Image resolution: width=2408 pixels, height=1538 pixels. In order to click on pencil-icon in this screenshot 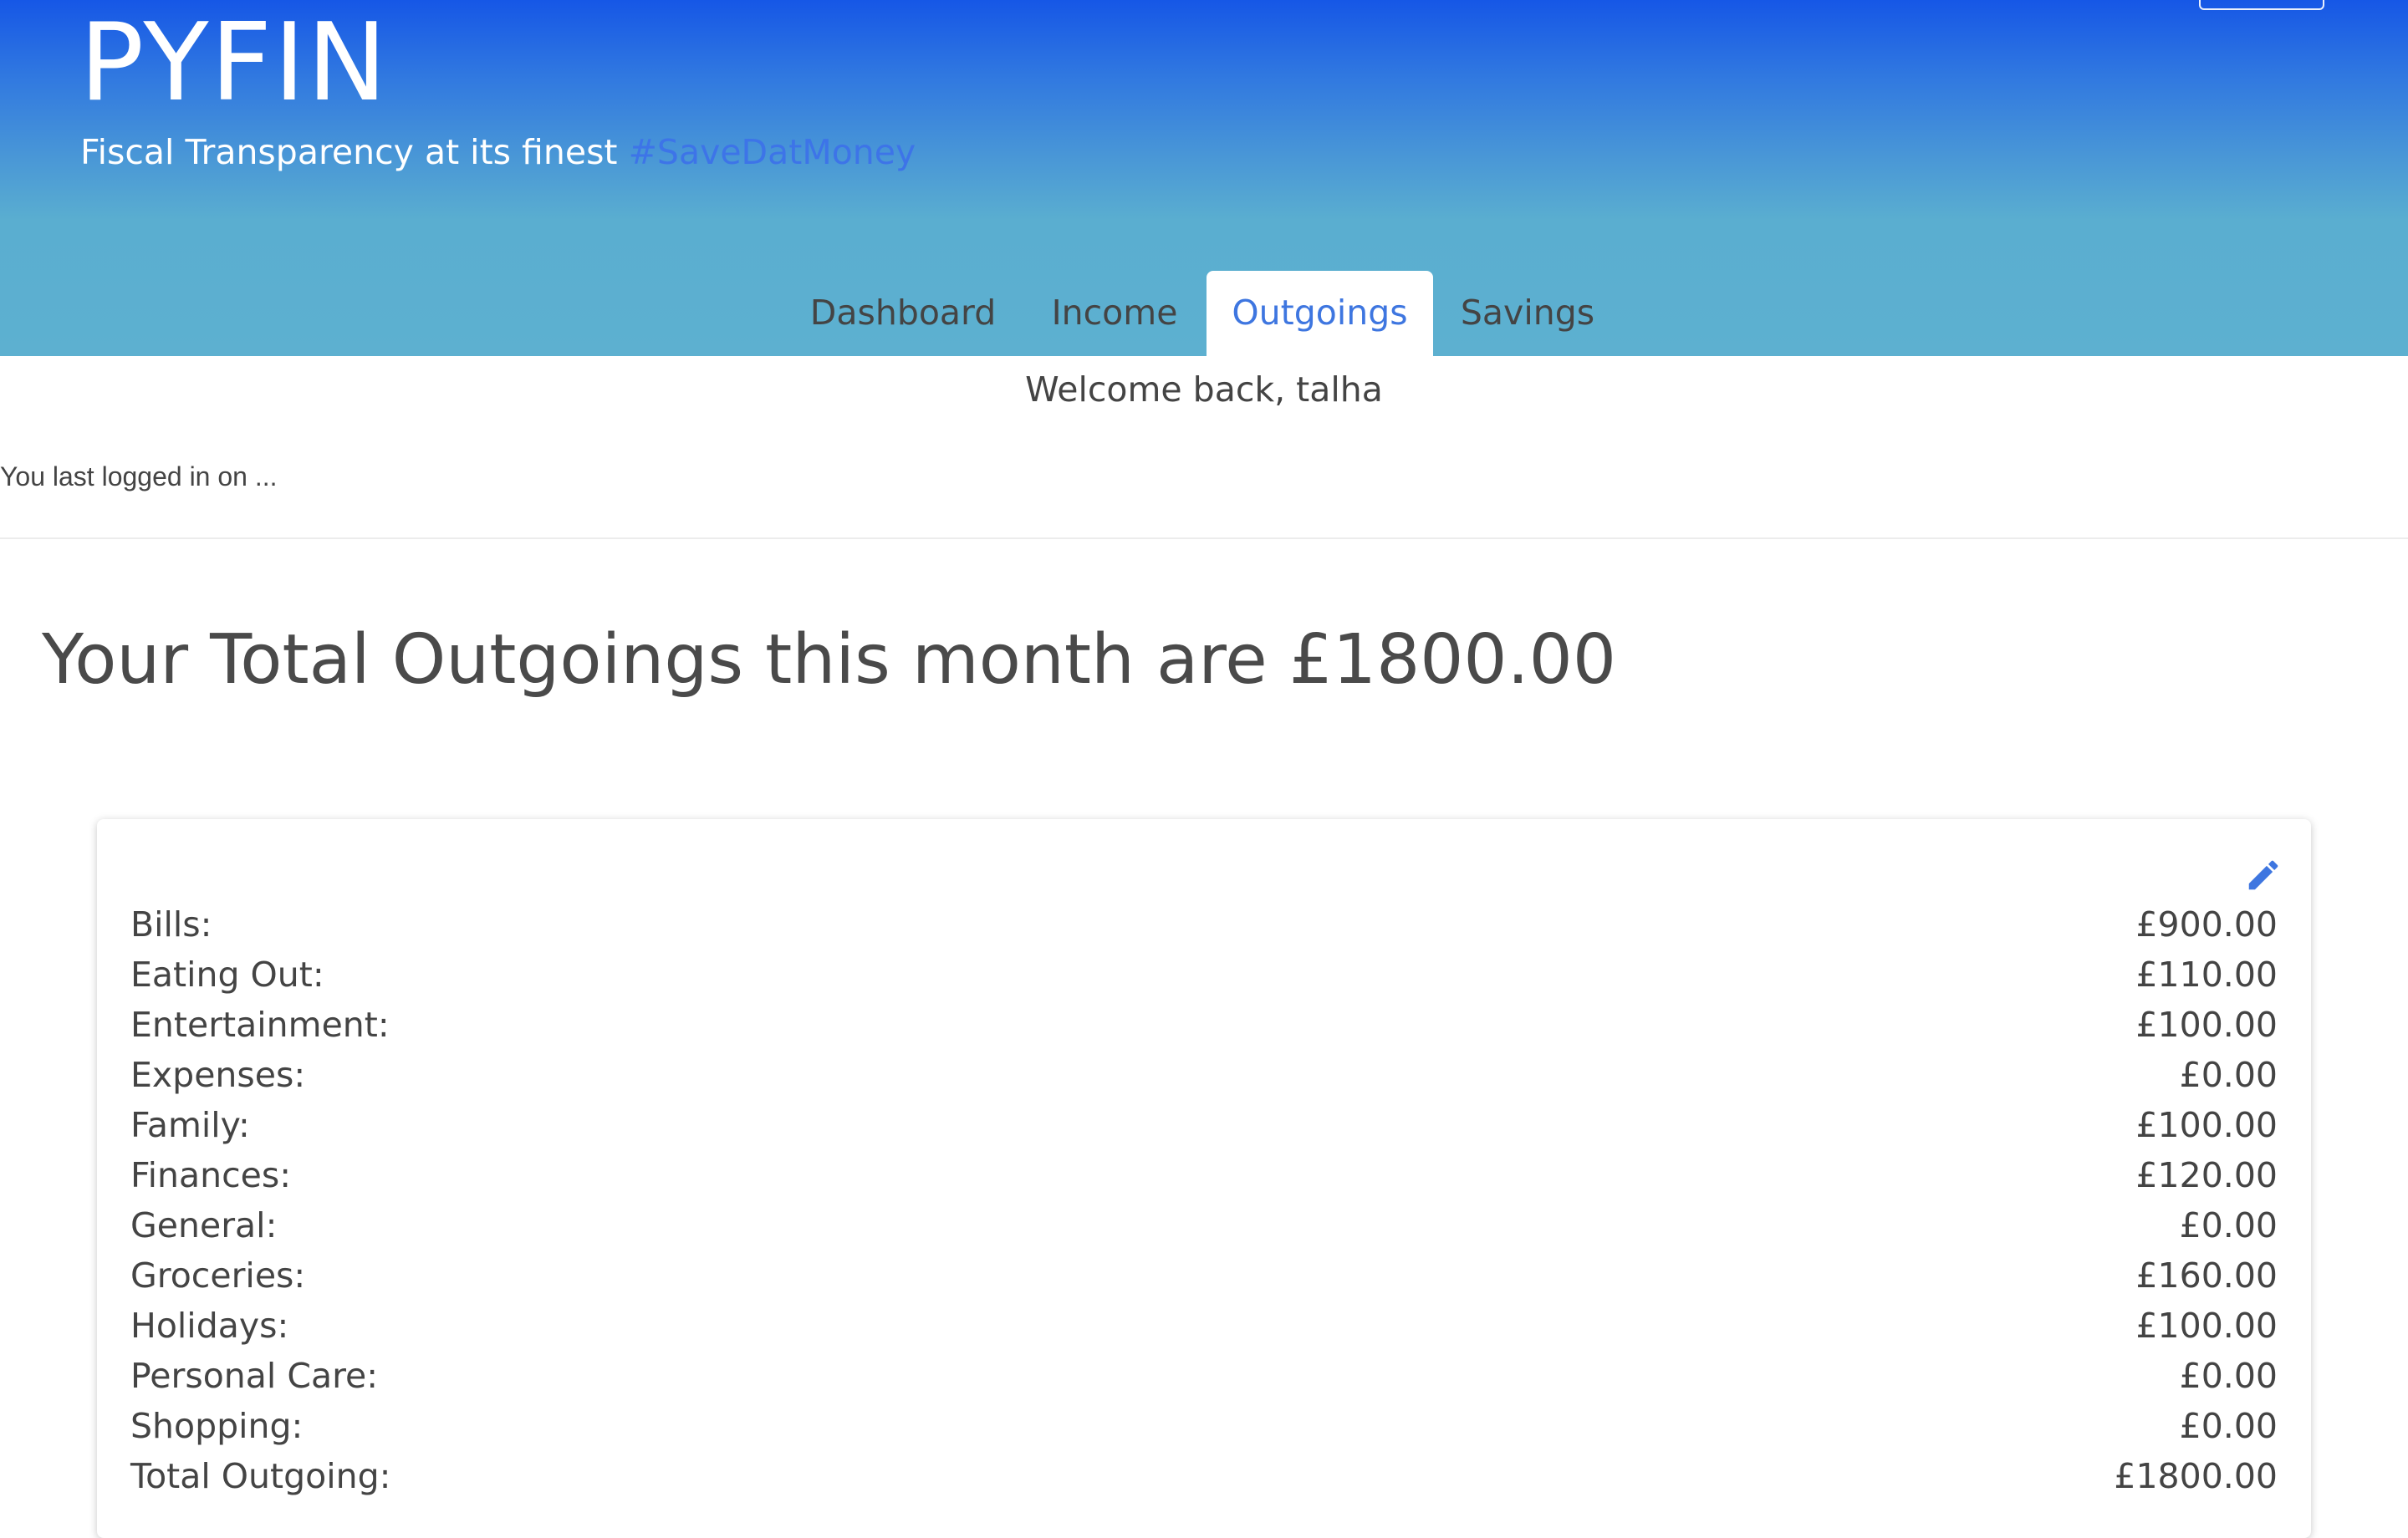, I will do `click(2264, 875)`.